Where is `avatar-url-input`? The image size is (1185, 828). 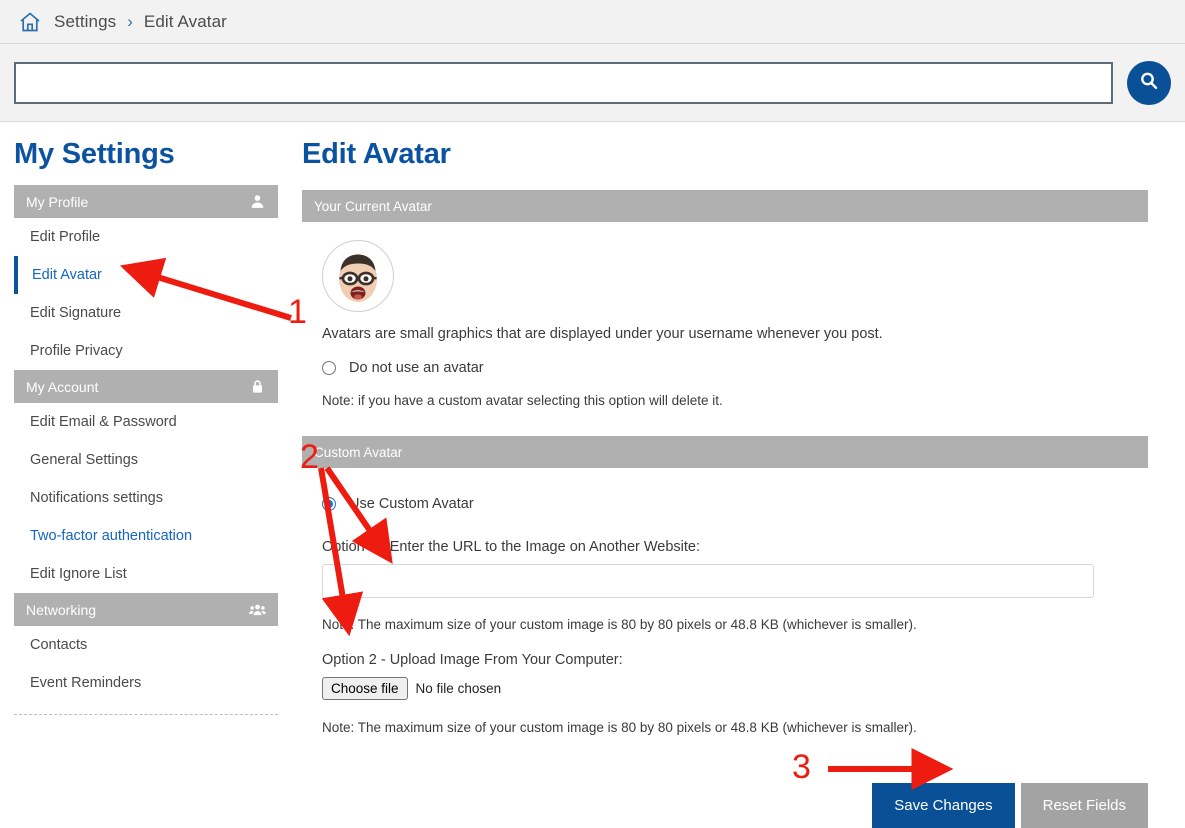
avatar-url-input is located at coordinates (708, 581).